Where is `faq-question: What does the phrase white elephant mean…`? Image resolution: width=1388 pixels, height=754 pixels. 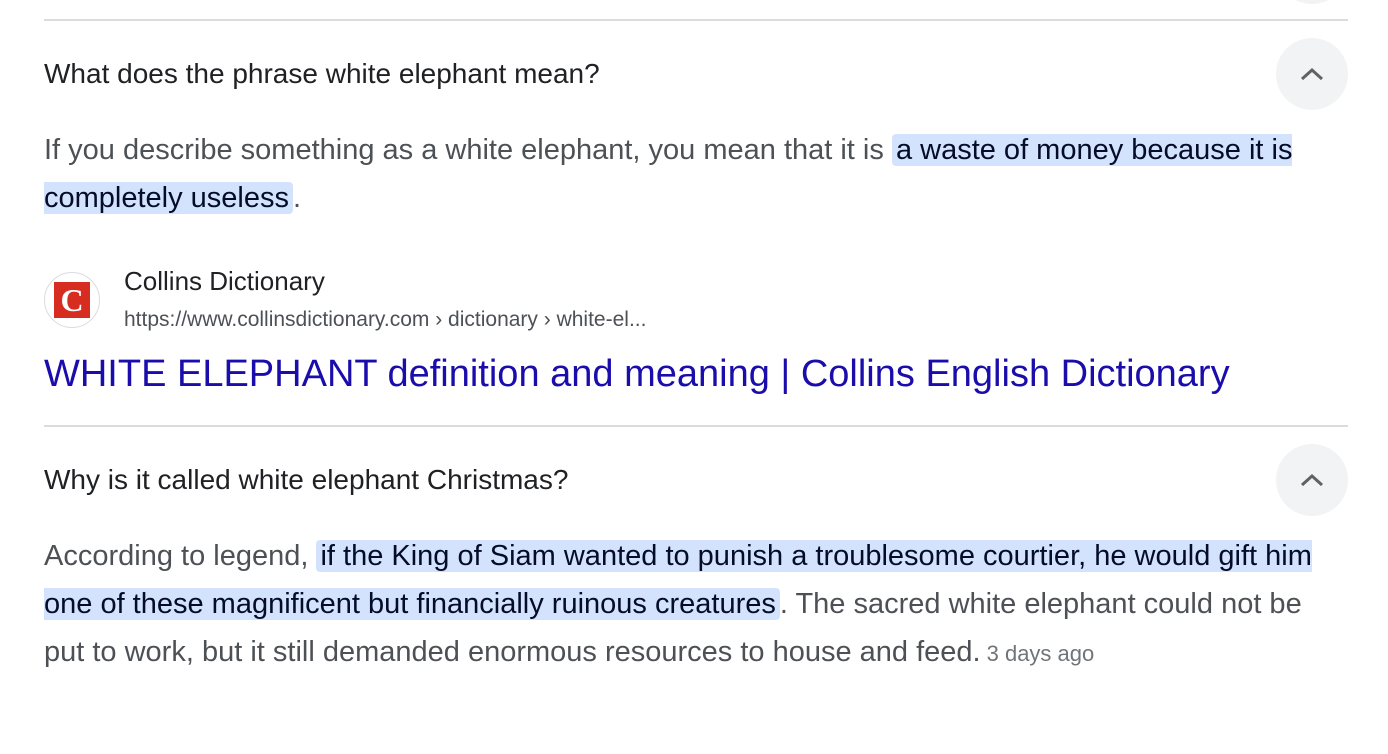
faq-question: What does the phrase white elephant mean… is located at coordinates (322, 74).